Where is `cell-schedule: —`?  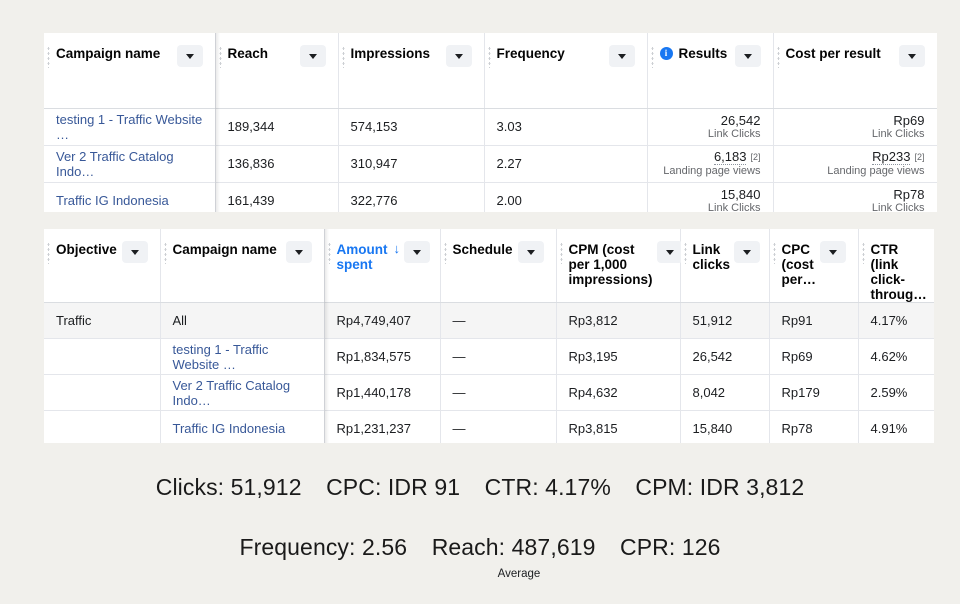 cell-schedule: — is located at coordinates (498, 392).